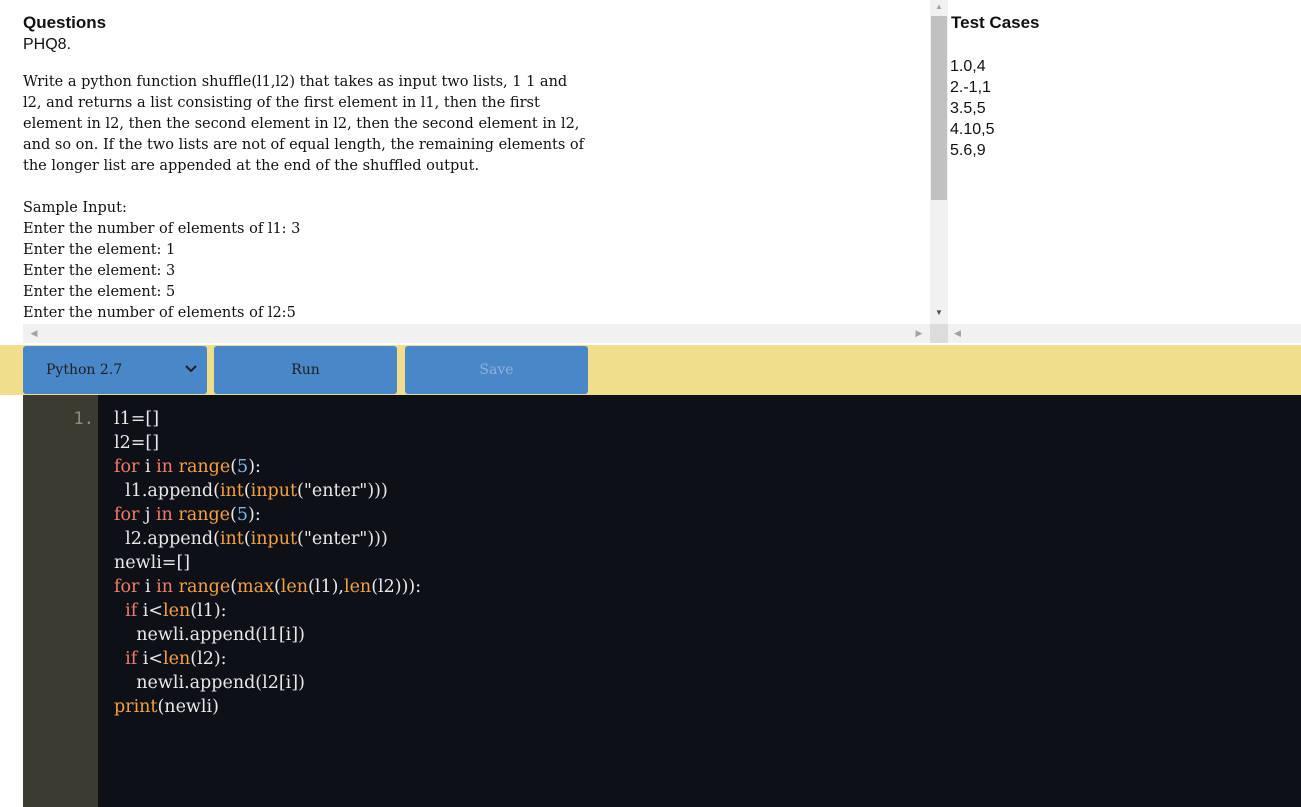 The width and height of the screenshot is (1301, 807). What do you see at coordinates (172, 539) in the screenshot?
I see `code-token: l2.append(` at bounding box center [172, 539].